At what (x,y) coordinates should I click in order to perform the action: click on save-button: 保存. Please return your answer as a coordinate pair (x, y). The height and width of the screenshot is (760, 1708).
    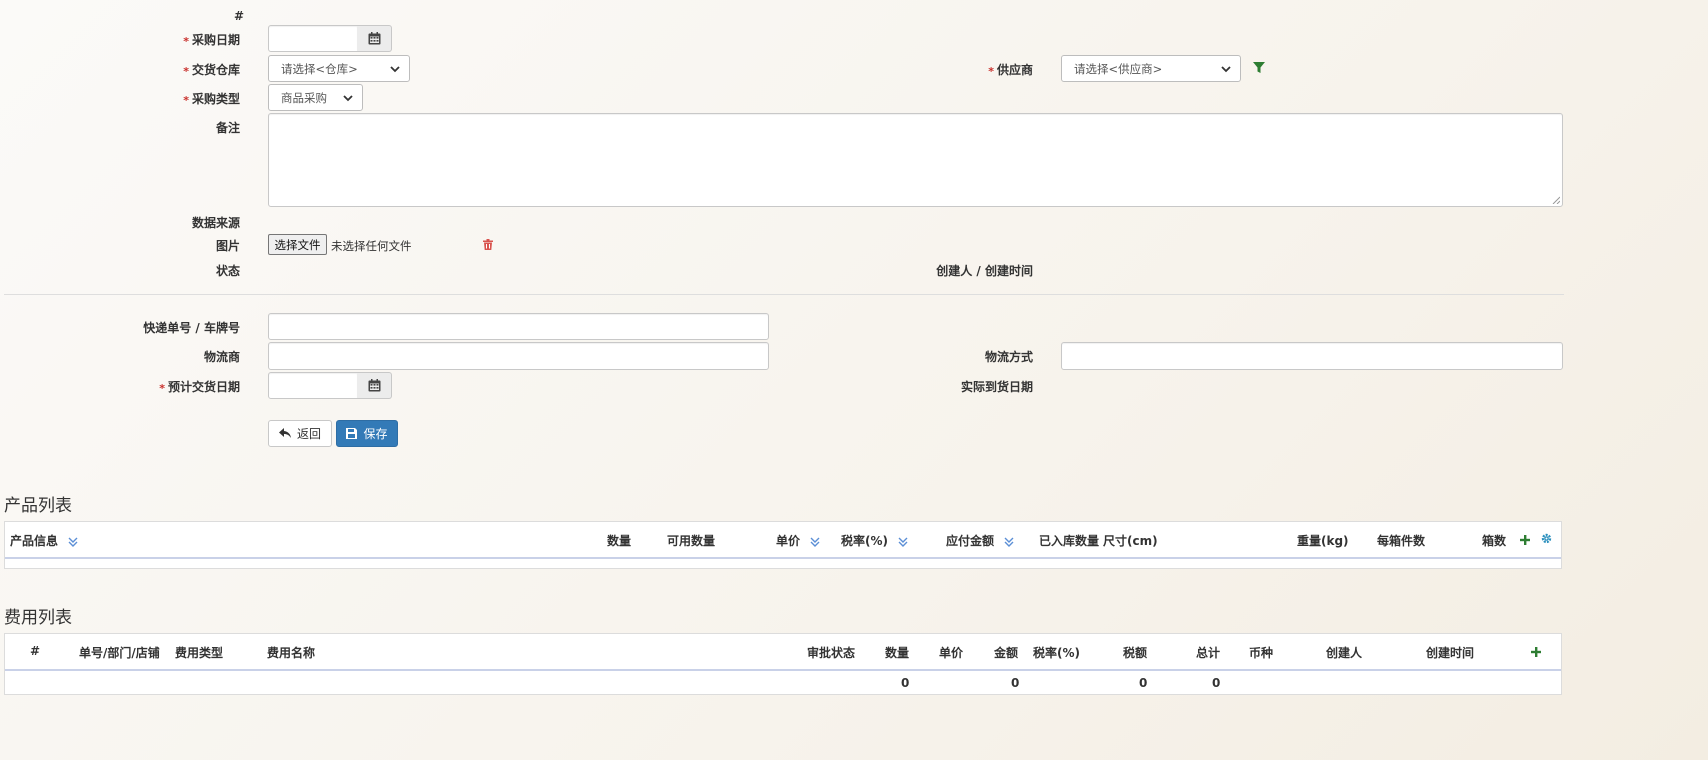
    Looking at the image, I should click on (367, 433).